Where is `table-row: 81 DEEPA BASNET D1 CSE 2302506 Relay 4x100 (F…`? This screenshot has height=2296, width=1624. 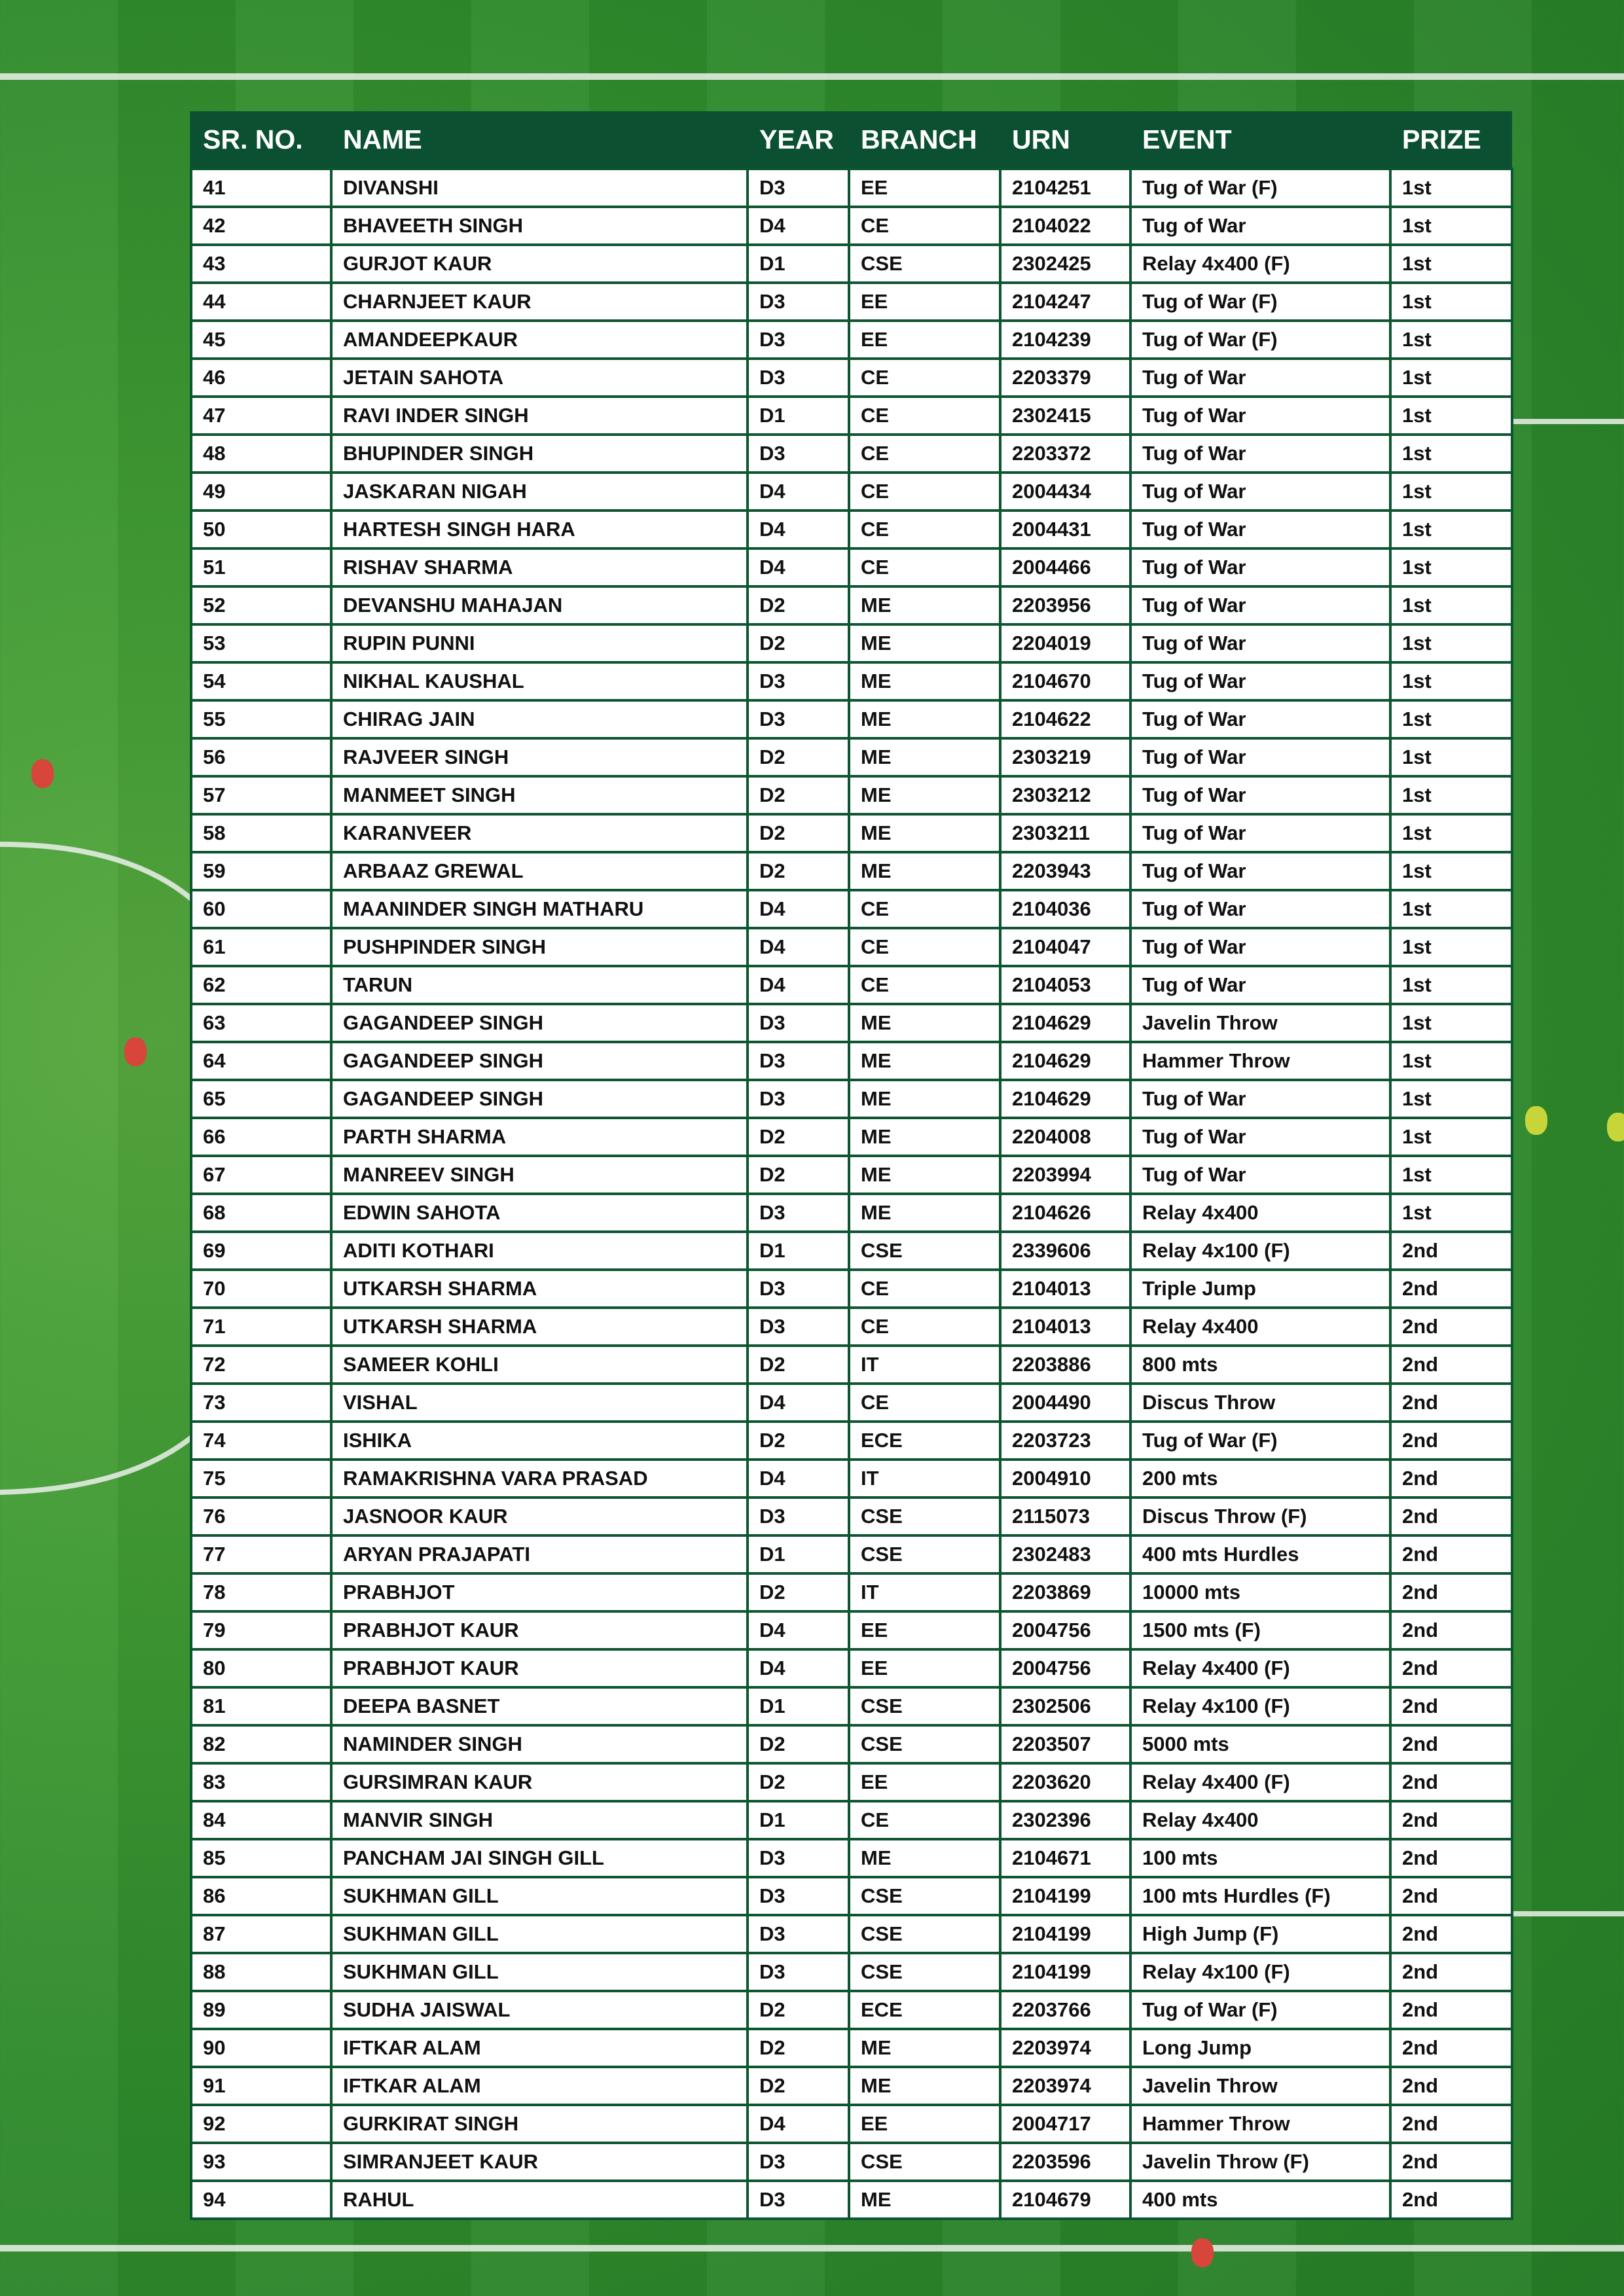
table-row: 81 DEEPA BASNET D1 CSE 2302506 Relay 4x100 (F… is located at coordinates (851, 1707).